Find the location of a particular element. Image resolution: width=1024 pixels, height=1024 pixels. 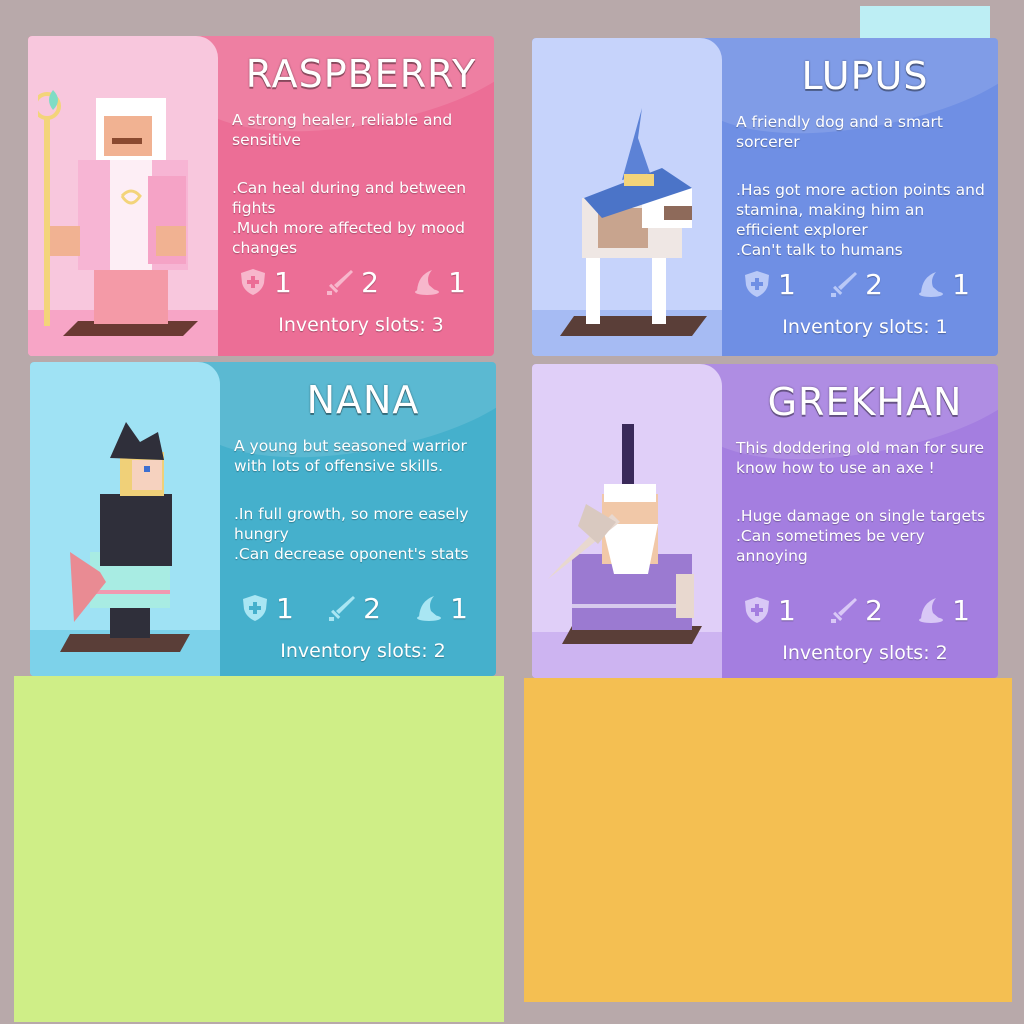

trait-line: .Huge damage on single targets is located at coordinates (861, 516).